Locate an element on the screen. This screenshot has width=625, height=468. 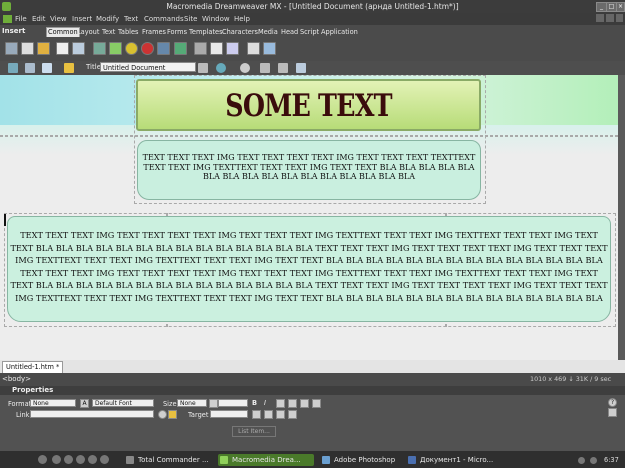
text-color-icon is located at coordinates (213, 403).